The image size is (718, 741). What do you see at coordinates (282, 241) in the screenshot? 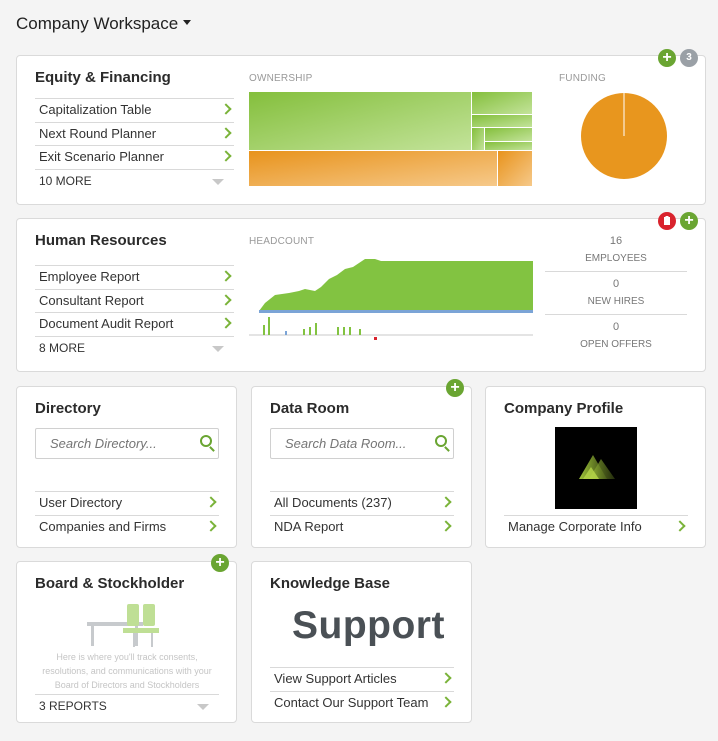
I see `headcount-label: HEADCOUNT` at bounding box center [282, 241].